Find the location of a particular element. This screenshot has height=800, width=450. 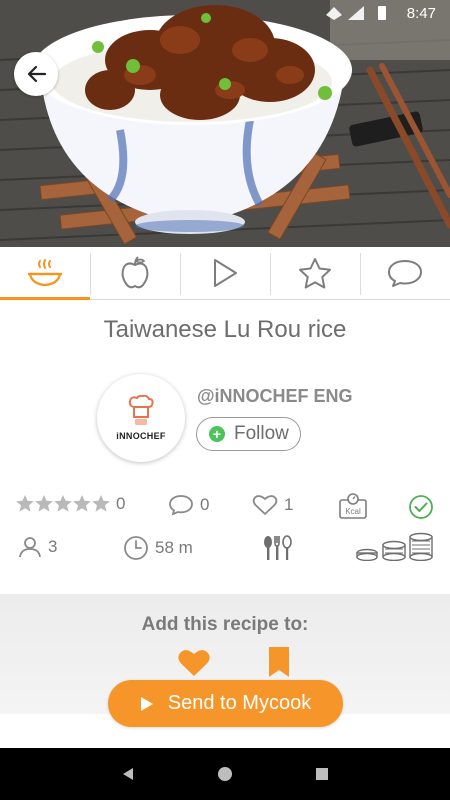

bookmark-button is located at coordinates (279, 664).